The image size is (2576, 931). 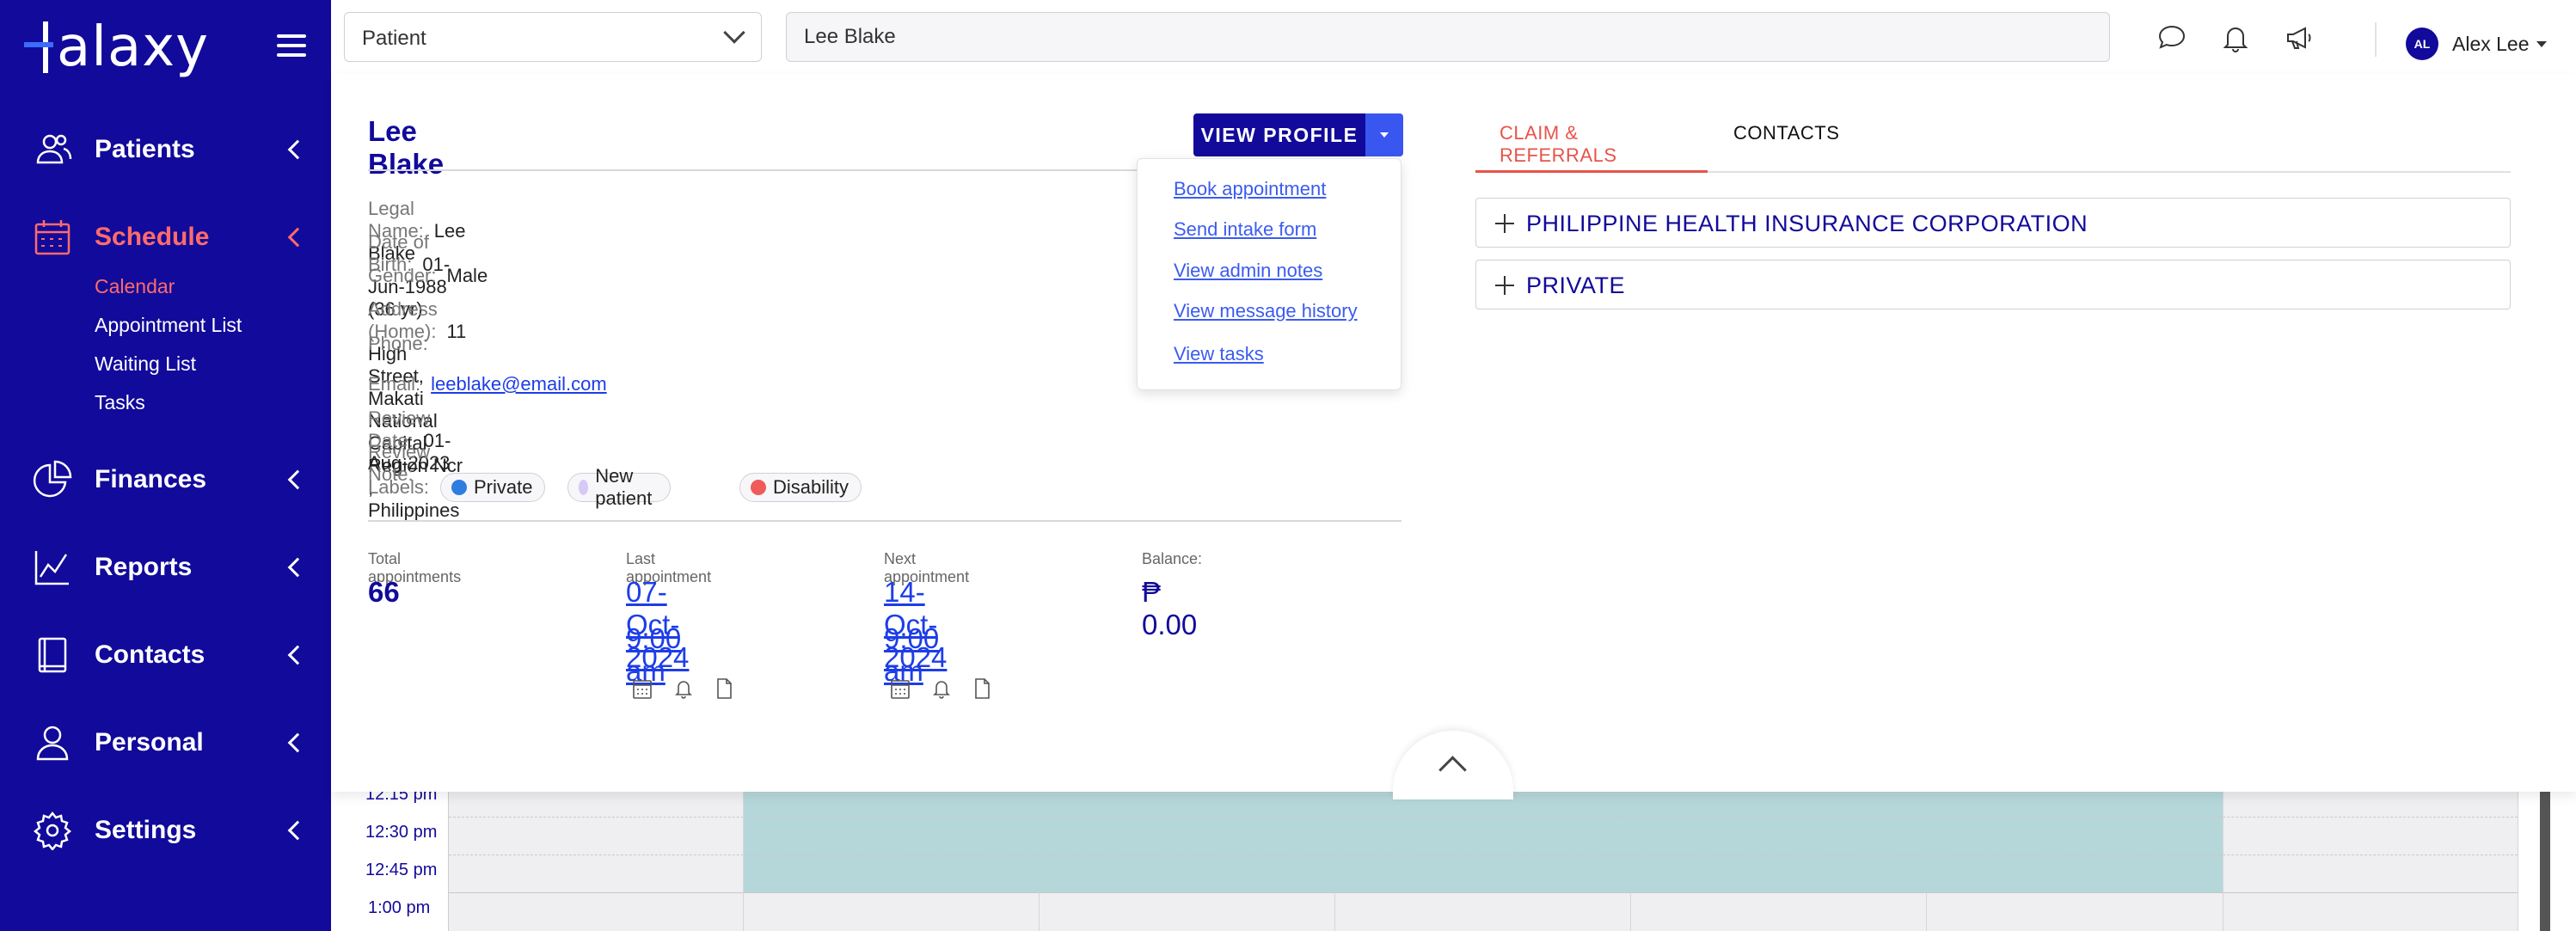 I want to click on sidebar-item-contacts: Contacts, so click(x=166, y=655).